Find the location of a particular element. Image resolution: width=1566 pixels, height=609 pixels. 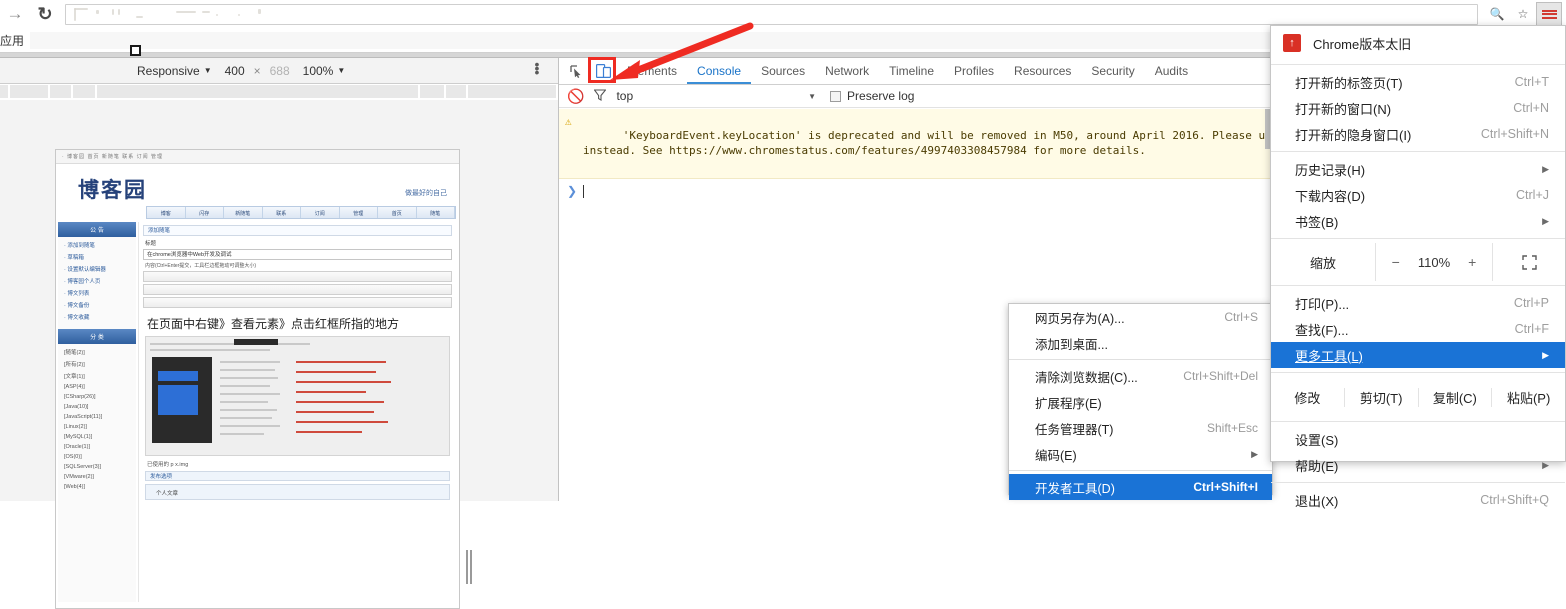

site-nav-tabs: 博客 闪存 新随笔 联系 订阅 管理 首页 随笔 is located at coordinates (301, 212).